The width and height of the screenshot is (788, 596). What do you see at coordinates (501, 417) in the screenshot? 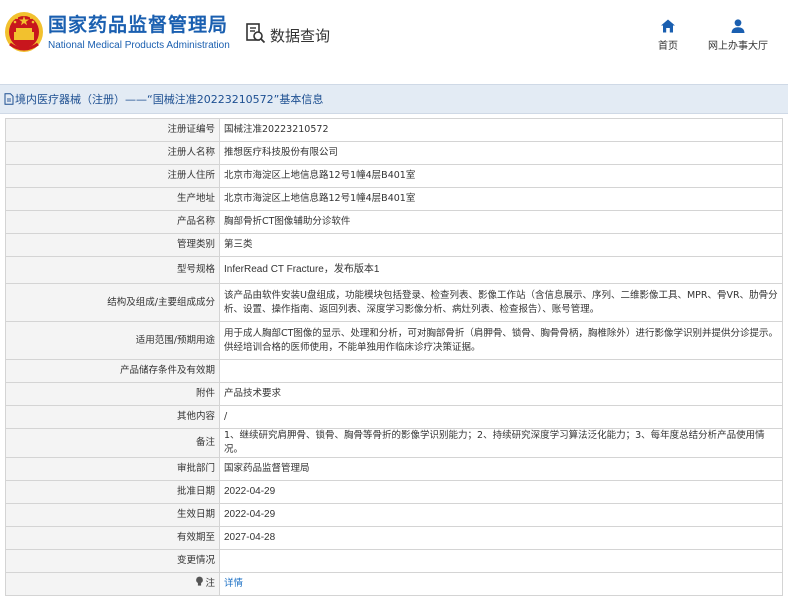
I see `row-value: /` at bounding box center [501, 417].